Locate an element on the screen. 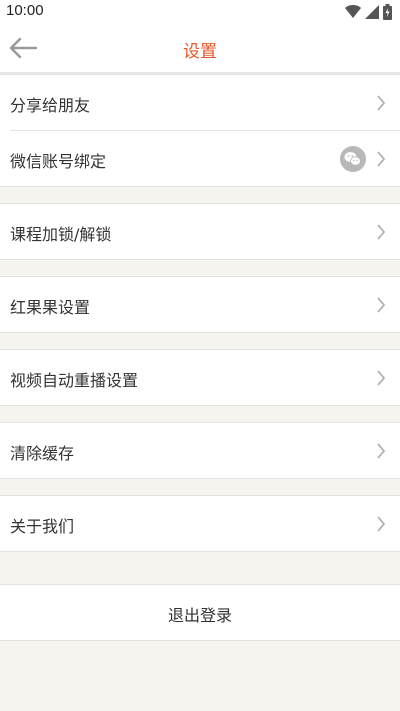 The image size is (400, 711). status-bar: 10:00 is located at coordinates (200, 12).